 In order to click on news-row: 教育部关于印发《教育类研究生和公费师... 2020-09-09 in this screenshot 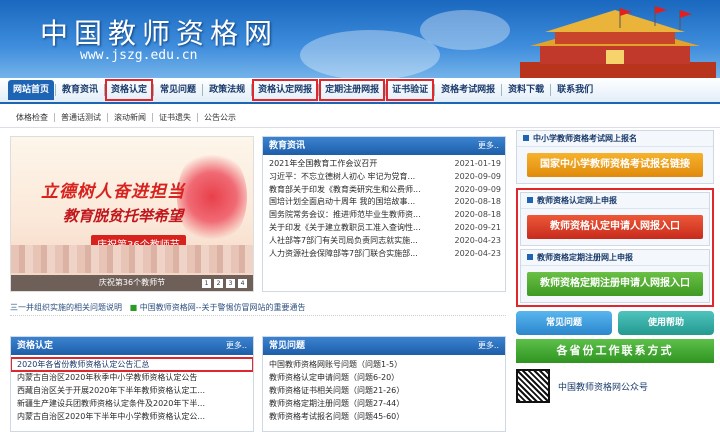, I will do `click(384, 190)`.